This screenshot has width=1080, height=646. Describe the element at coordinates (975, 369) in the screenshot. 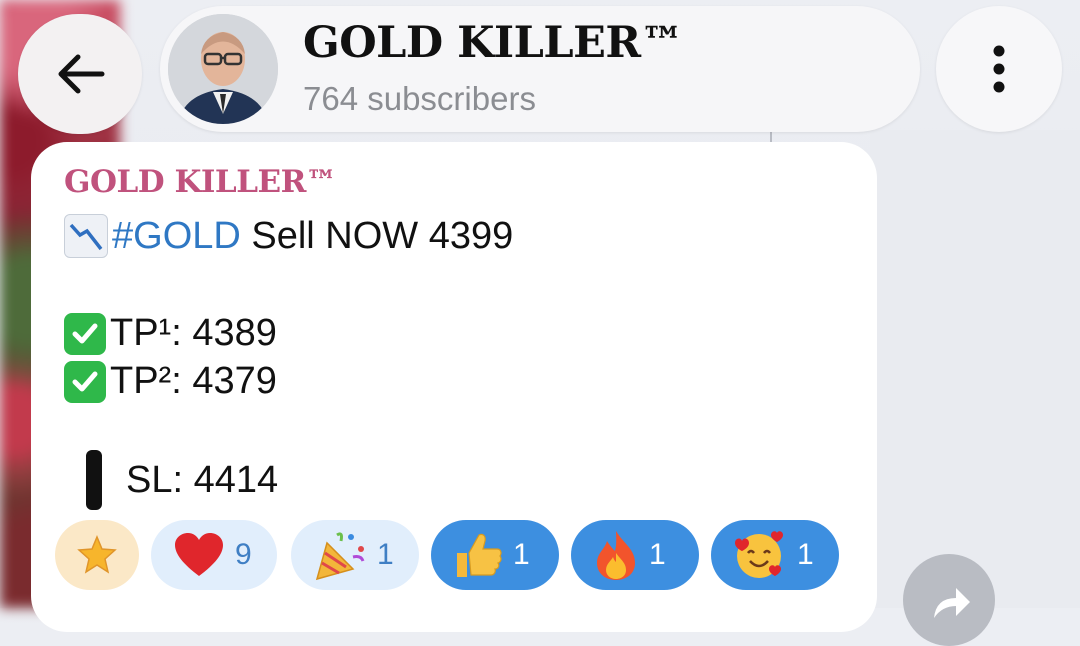

I see `chat-background` at that location.